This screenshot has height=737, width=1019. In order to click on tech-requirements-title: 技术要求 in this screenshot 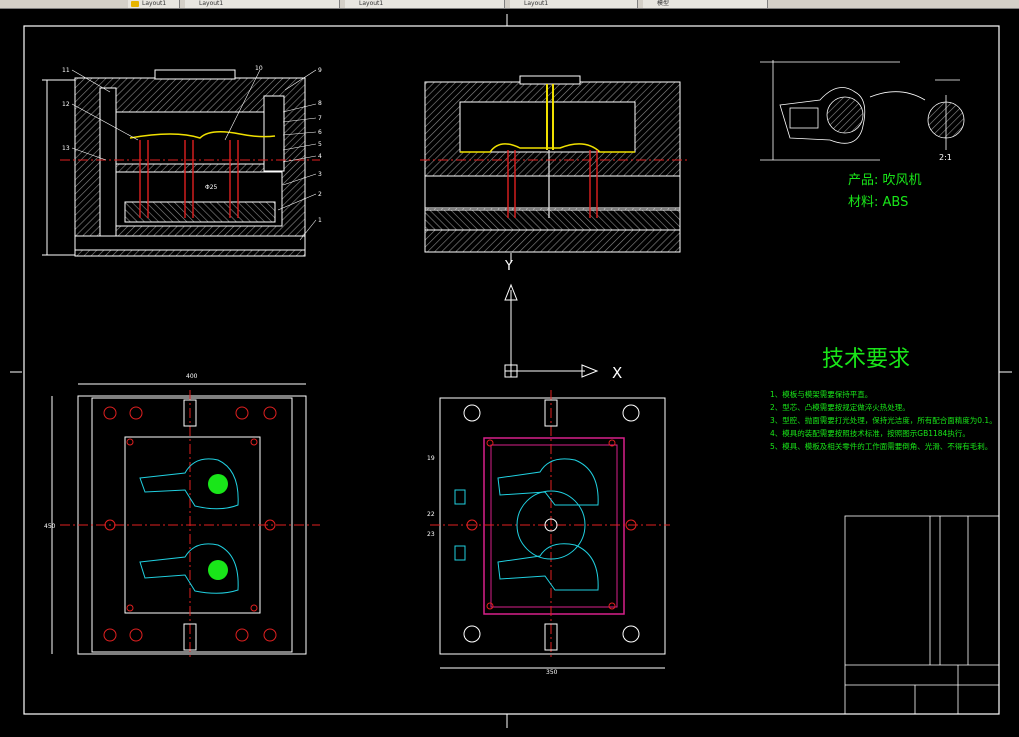, I will do `click(866, 359)`.